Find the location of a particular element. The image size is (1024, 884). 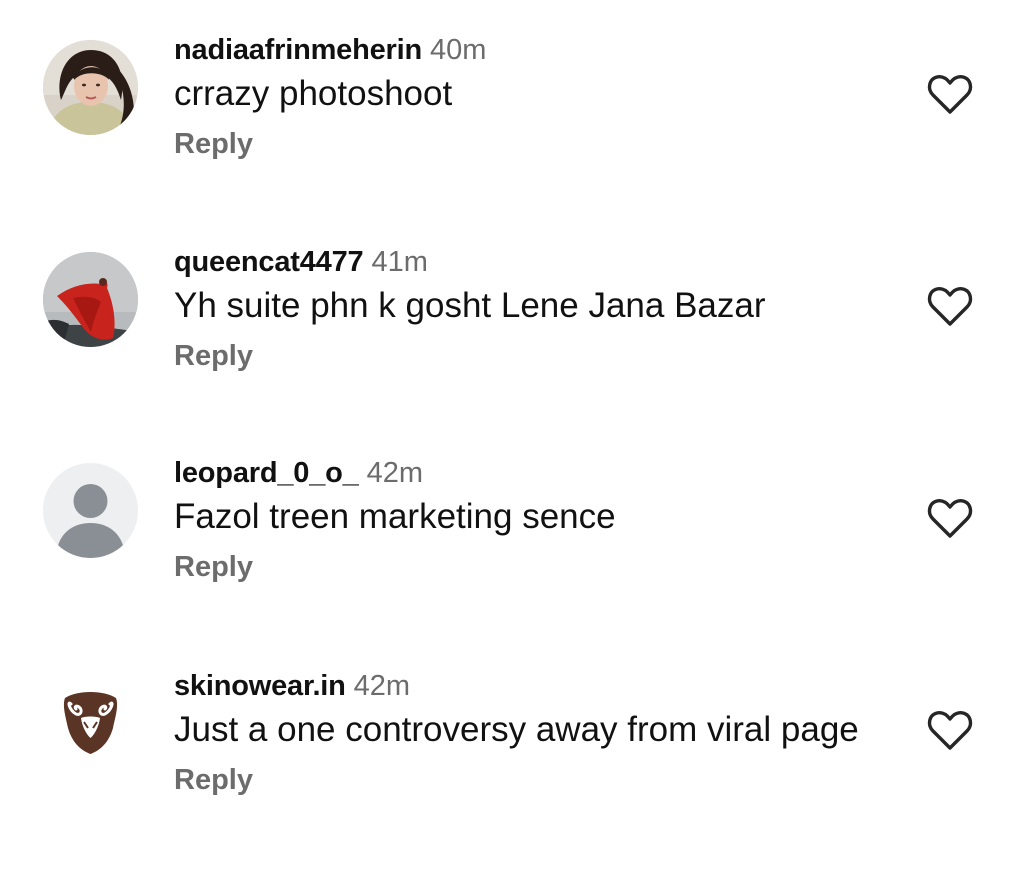

comment-meta: nadiaafrinmeherin 40m is located at coordinates (524, 50).